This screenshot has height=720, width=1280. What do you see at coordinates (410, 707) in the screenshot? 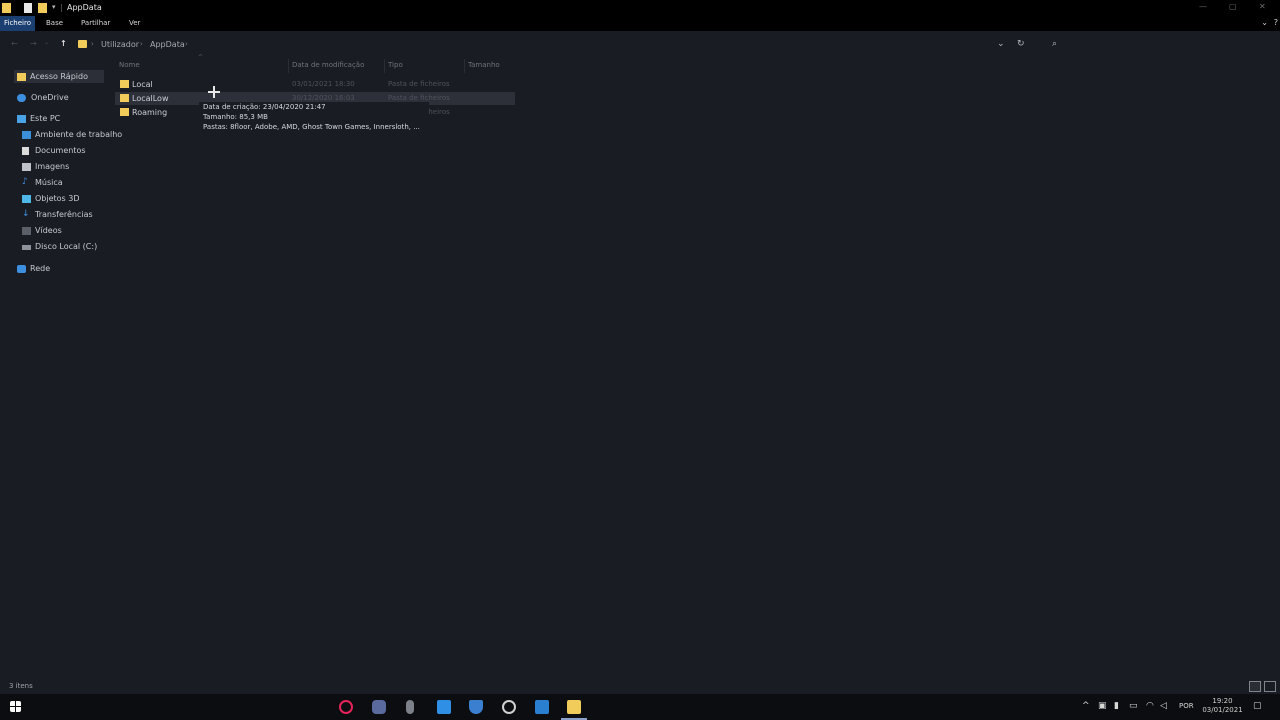
I see `mouse-app-icon` at bounding box center [410, 707].